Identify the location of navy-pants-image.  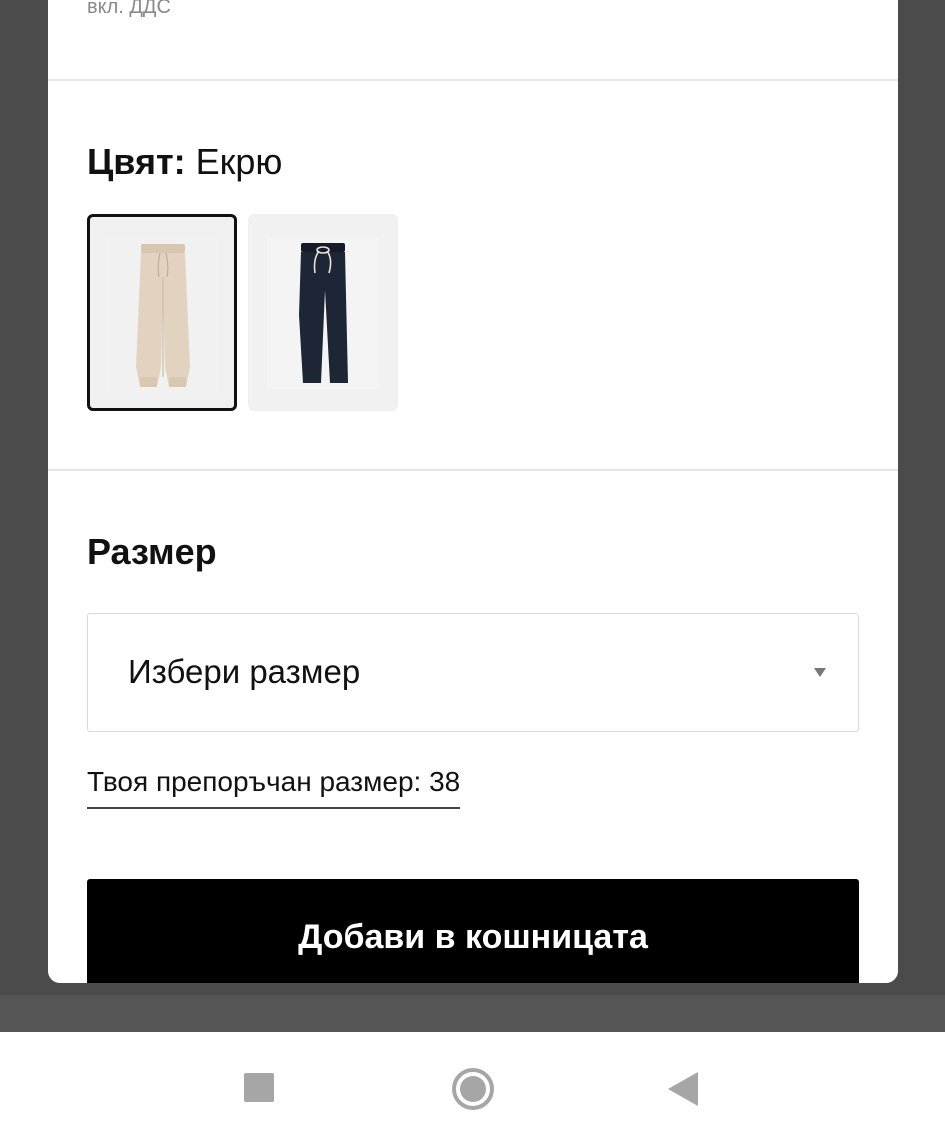
(323, 313).